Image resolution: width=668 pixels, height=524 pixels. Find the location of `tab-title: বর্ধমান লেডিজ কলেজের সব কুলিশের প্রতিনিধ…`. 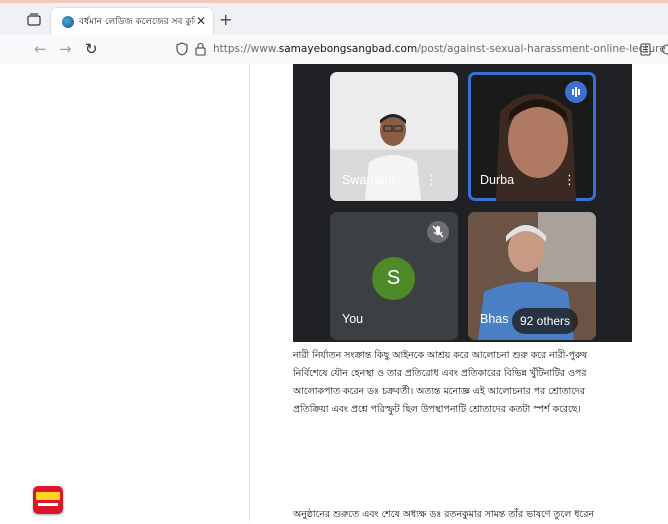

tab-title: বর্ধমান লেডিজ কলেজের সব কুলিশের প্রতিনিধ… is located at coordinates (137, 22).